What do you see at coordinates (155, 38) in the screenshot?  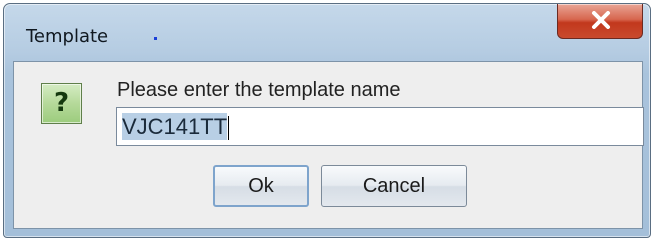 I see `title-marker-dot` at bounding box center [155, 38].